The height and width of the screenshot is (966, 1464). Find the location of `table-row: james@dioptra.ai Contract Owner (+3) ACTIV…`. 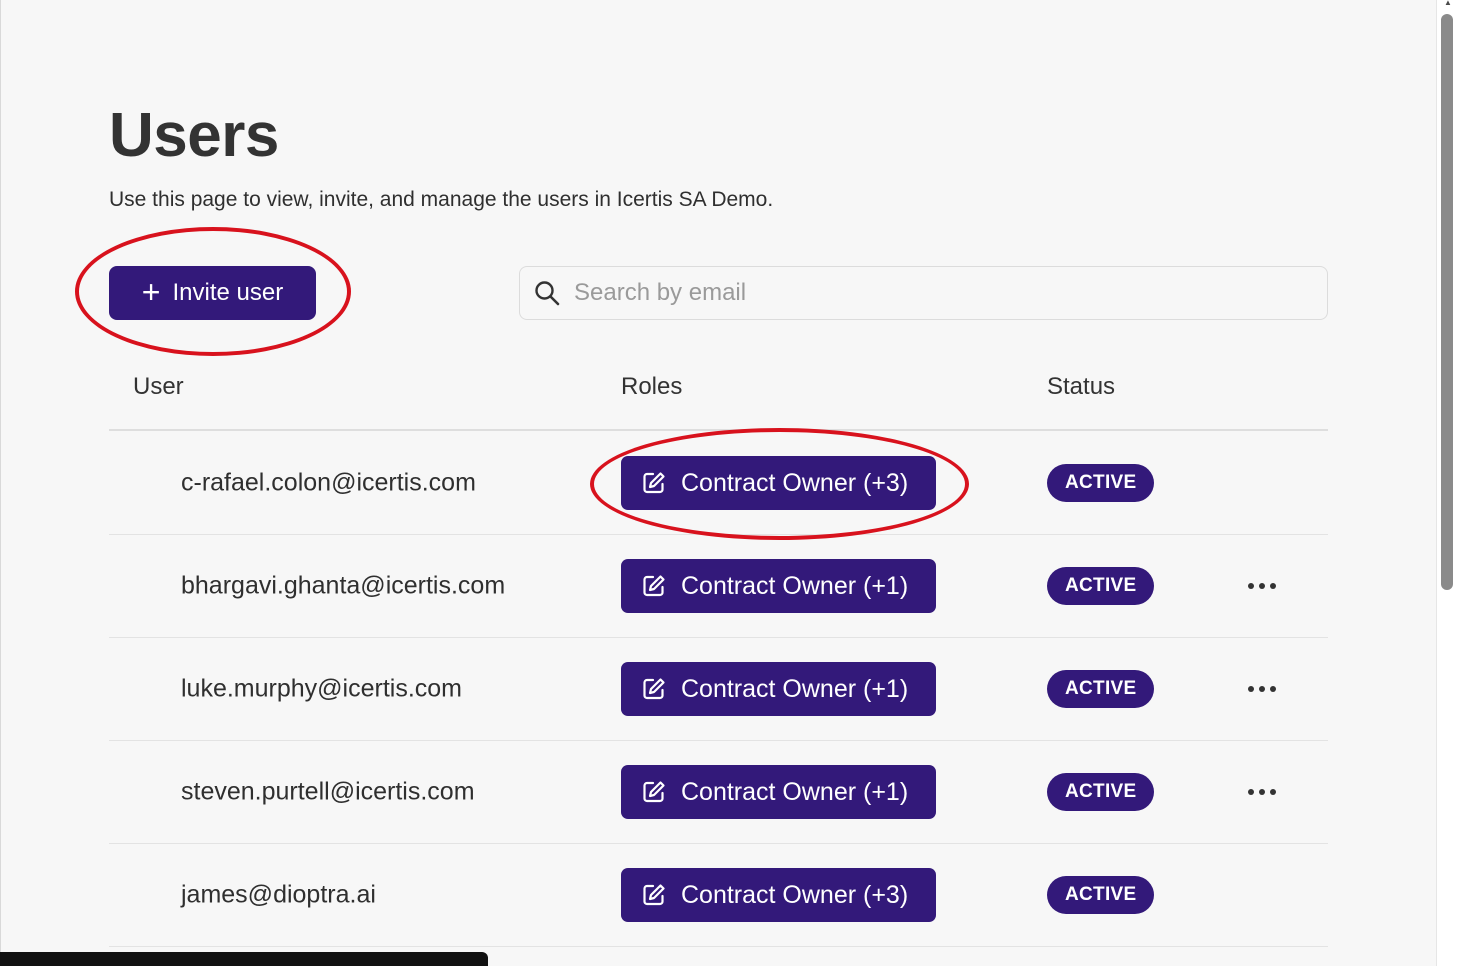

table-row: james@dioptra.ai Contract Owner (+3) ACTIV… is located at coordinates (718, 895).